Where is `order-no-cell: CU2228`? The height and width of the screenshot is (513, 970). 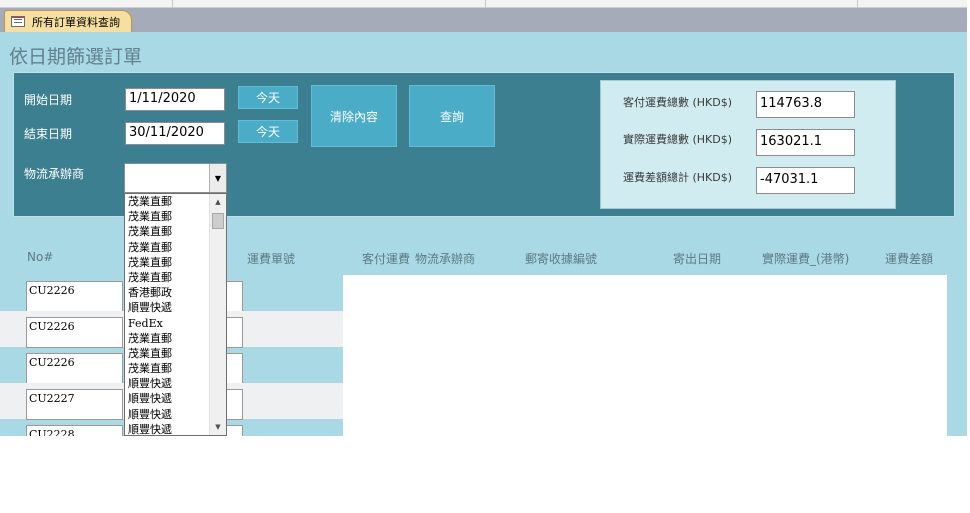
order-no-cell: CU2228 is located at coordinates (74, 430).